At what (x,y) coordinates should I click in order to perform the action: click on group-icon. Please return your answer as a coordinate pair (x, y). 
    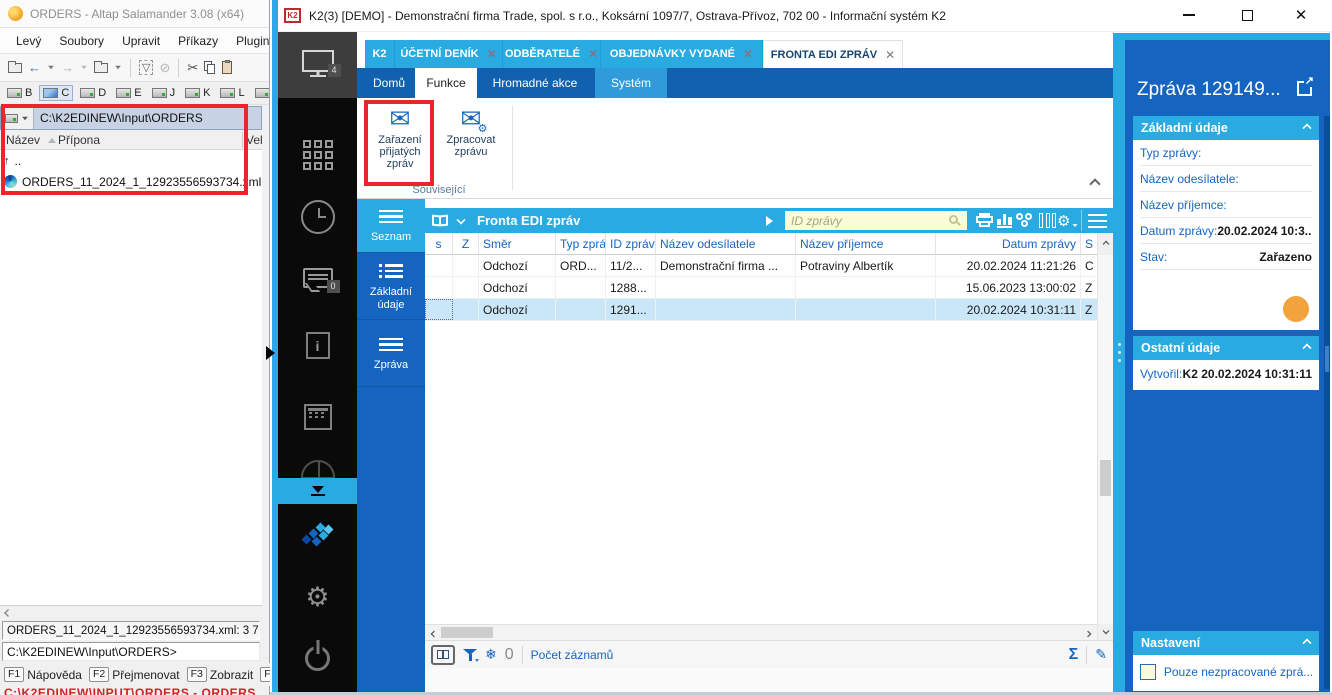
    Looking at the image, I should click on (1025, 220).